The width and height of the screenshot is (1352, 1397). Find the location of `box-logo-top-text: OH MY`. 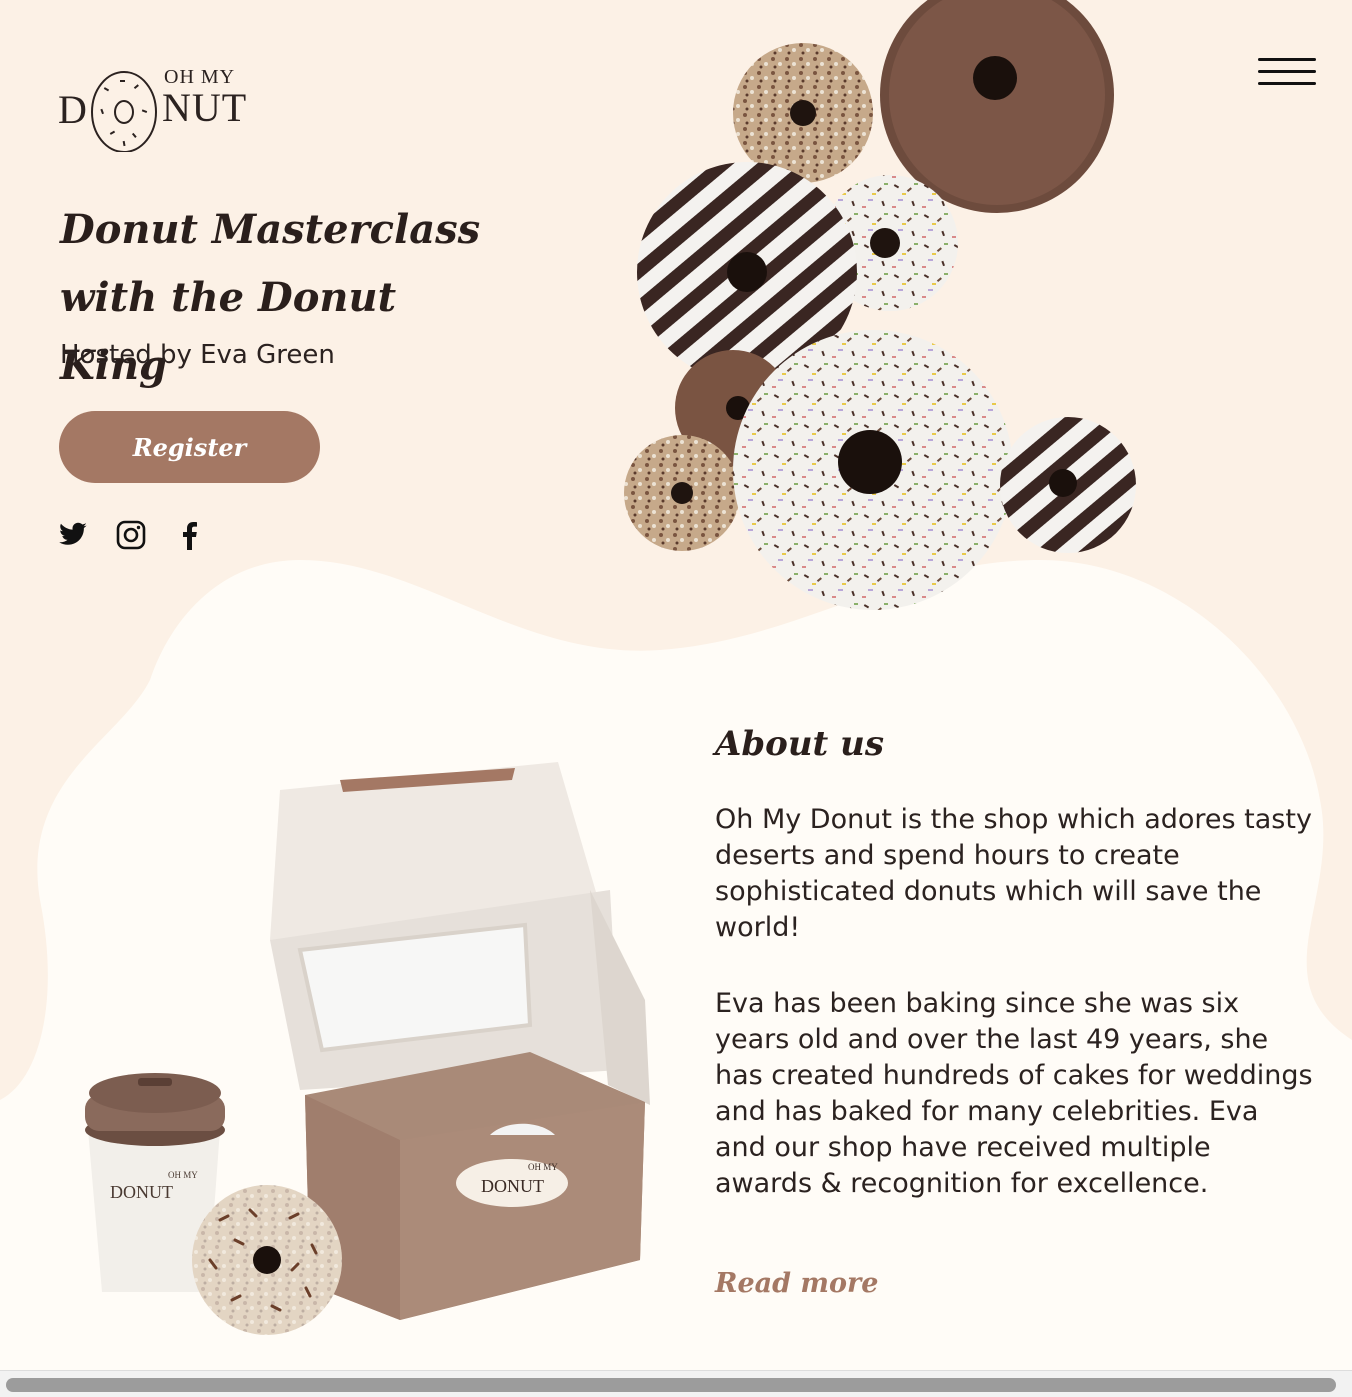

box-logo-top-text: OH MY is located at coordinates (543, 1167).